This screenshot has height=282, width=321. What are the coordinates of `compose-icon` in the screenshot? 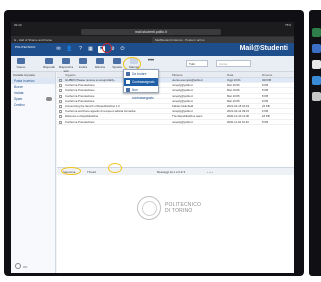 It's located at (21, 61).